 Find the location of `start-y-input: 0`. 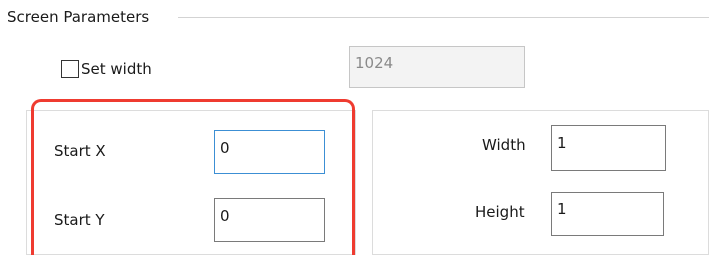

start-y-input: 0 is located at coordinates (269, 220).